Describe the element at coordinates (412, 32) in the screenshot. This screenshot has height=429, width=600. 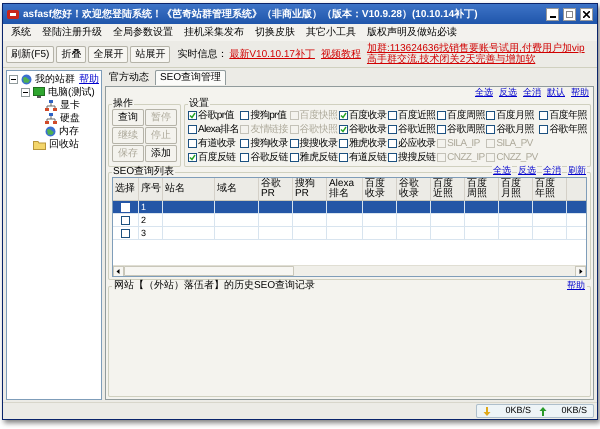
I see `menu-item: 版权声明及做站必读` at that location.